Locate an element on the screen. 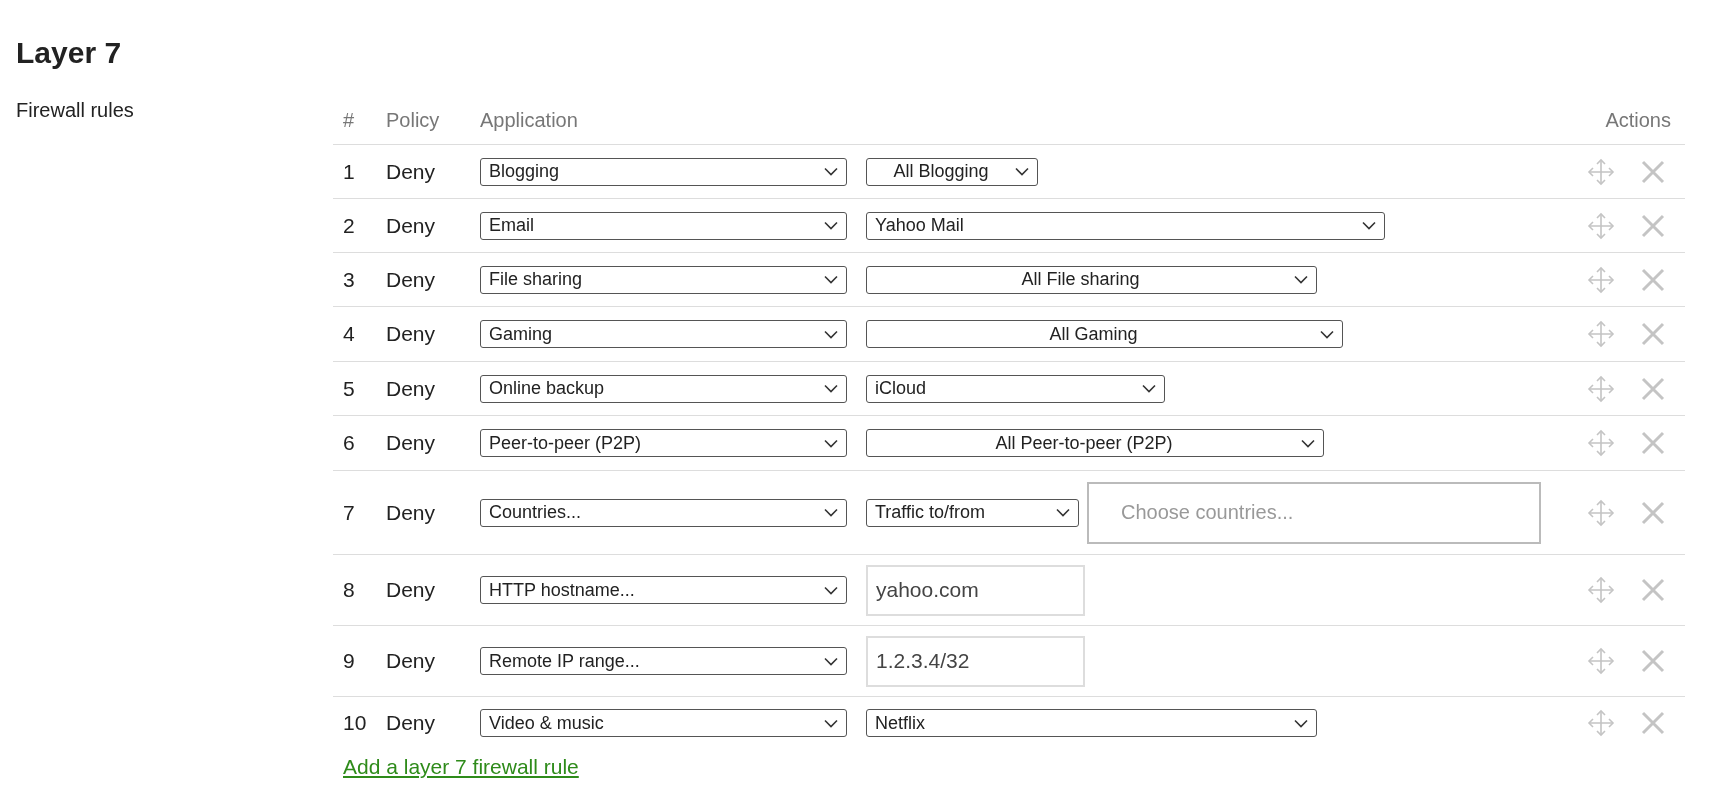  column-header: Policy is located at coordinates (413, 120).